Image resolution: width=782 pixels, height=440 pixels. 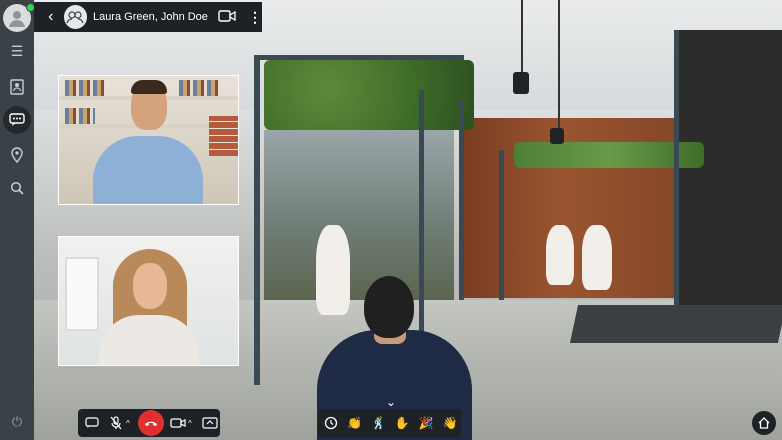 What do you see at coordinates (389, 307) in the screenshot?
I see `user-avatar-head` at bounding box center [389, 307].